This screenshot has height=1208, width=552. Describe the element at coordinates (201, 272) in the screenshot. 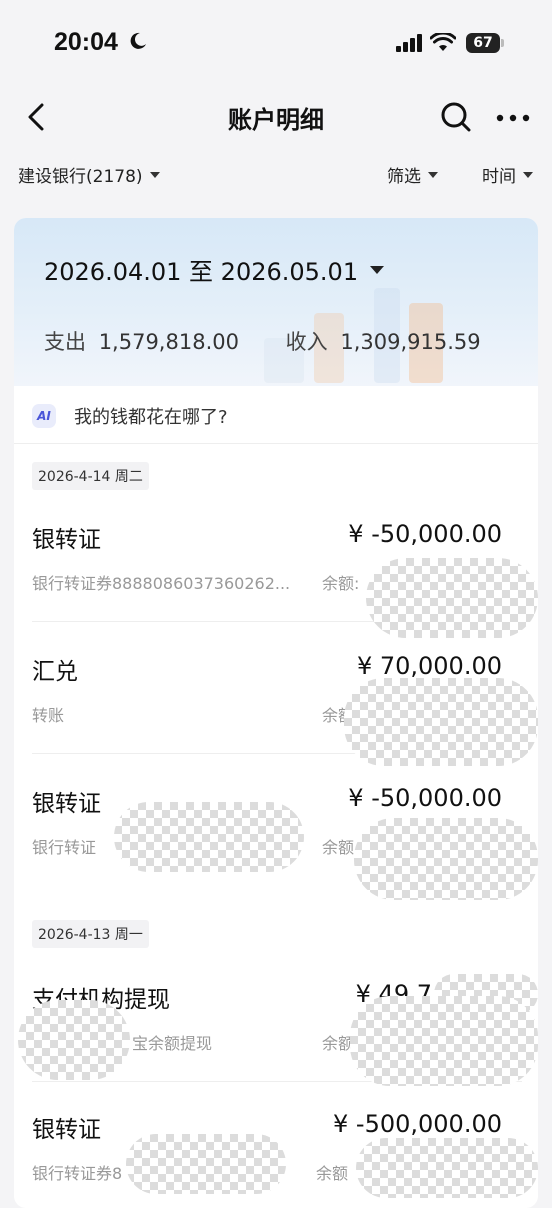

I see `date-range-label: 2026.04.01 至 2026.05.01` at that location.